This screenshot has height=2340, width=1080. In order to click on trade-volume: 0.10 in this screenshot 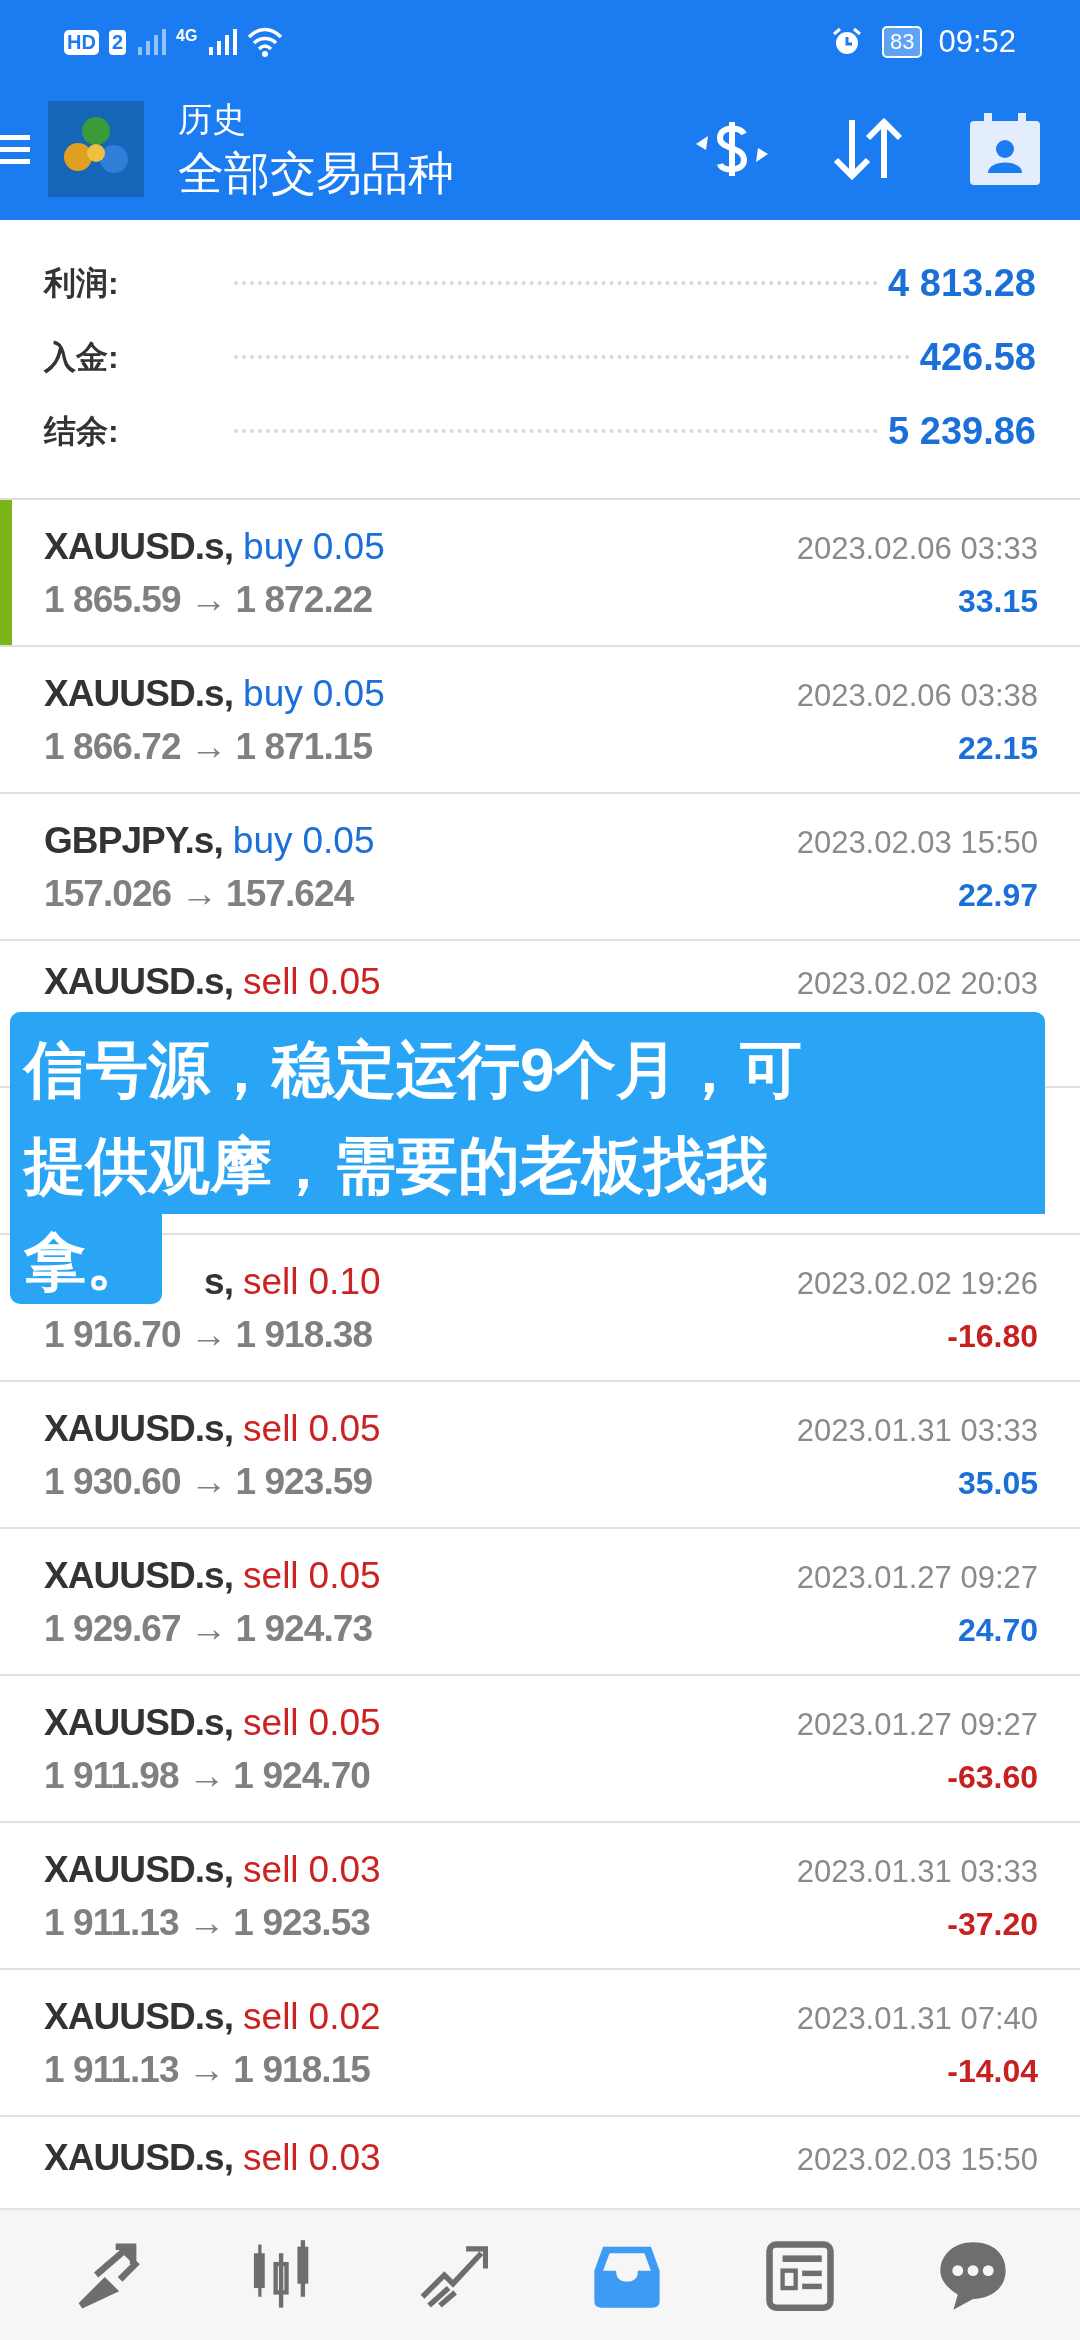, I will do `click(344, 1281)`.